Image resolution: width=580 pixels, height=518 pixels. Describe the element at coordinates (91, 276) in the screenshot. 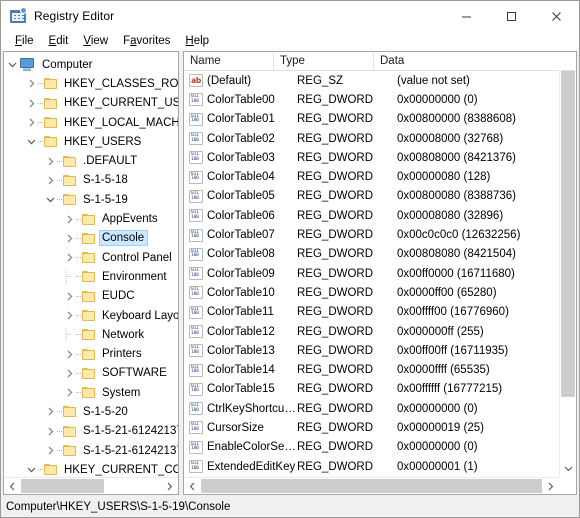

I see `tree-node: Environment` at that location.